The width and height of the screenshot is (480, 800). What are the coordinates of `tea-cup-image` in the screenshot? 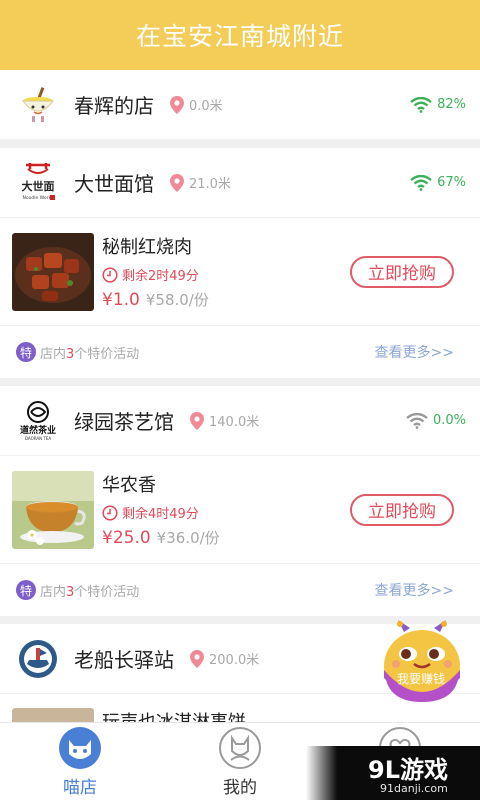 It's located at (53, 509).